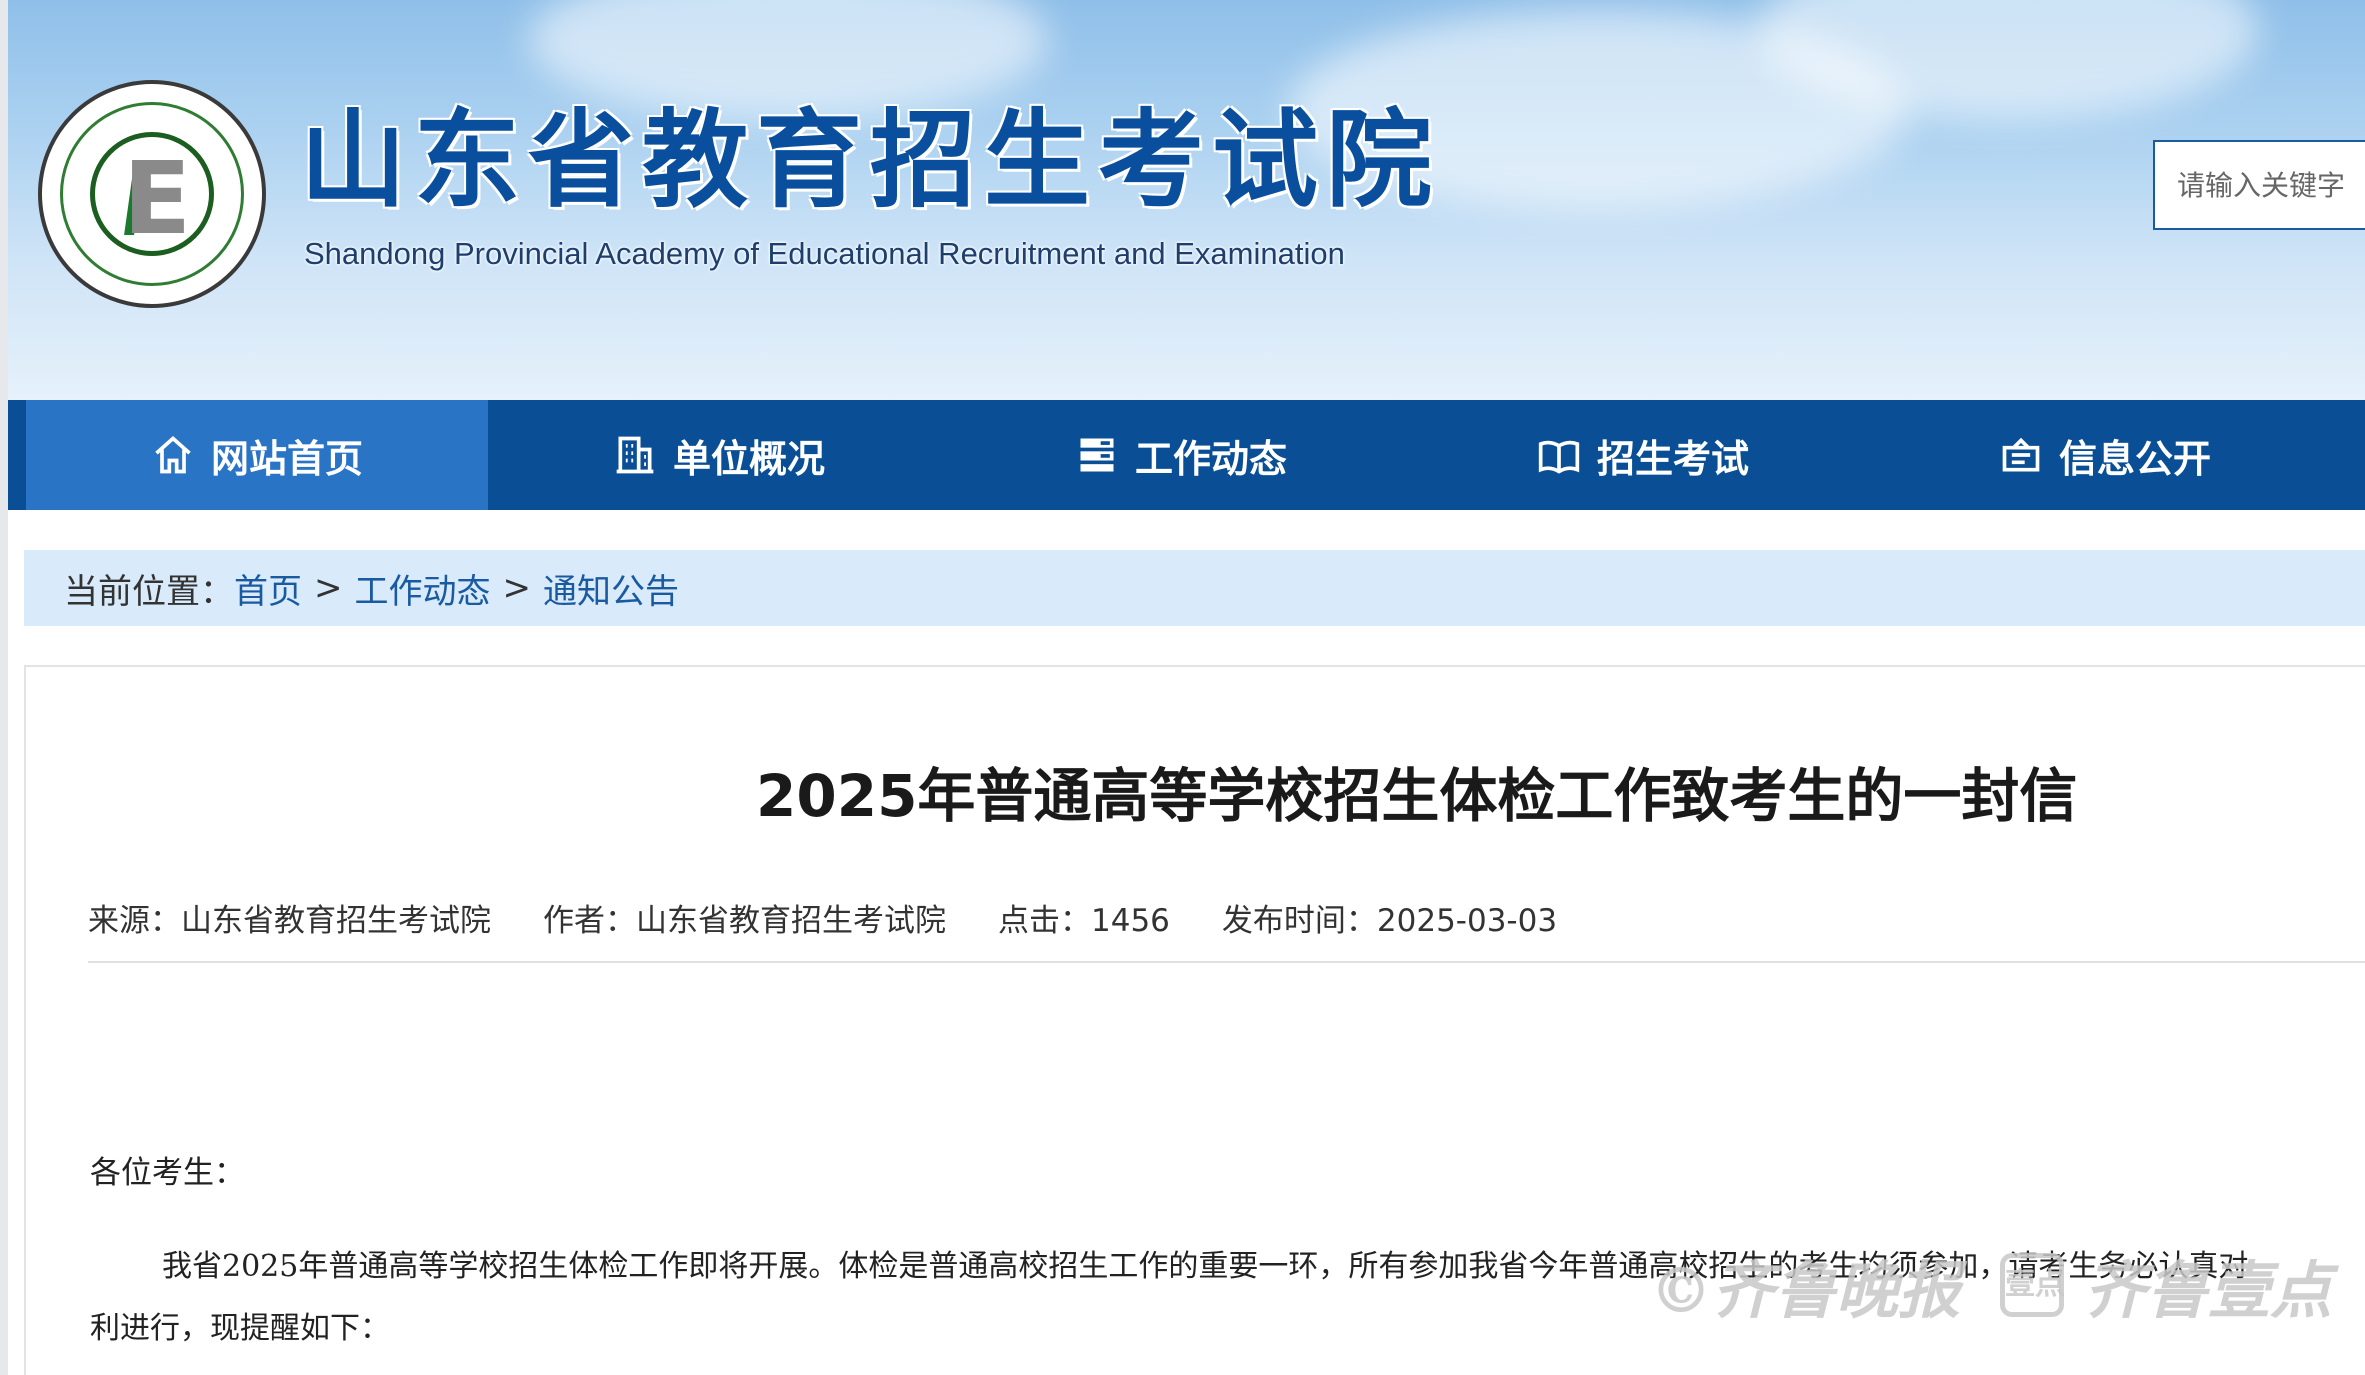 Image resolution: width=2365 pixels, height=1375 pixels. I want to click on meta-source: 来源：山东省教育招生考试院, so click(289, 921).